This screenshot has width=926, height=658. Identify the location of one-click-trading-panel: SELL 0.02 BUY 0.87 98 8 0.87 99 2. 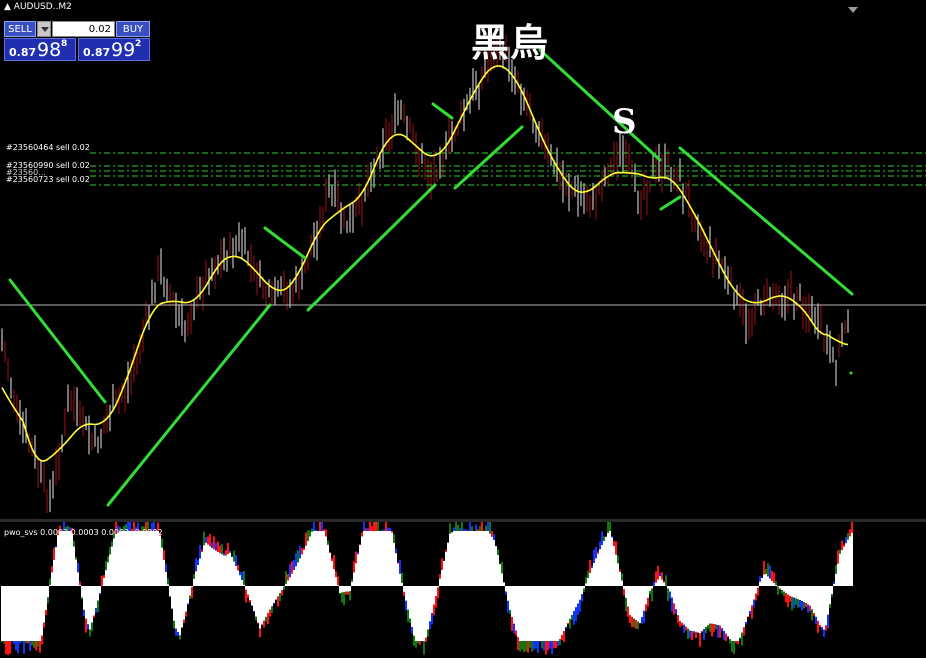
(77, 41).